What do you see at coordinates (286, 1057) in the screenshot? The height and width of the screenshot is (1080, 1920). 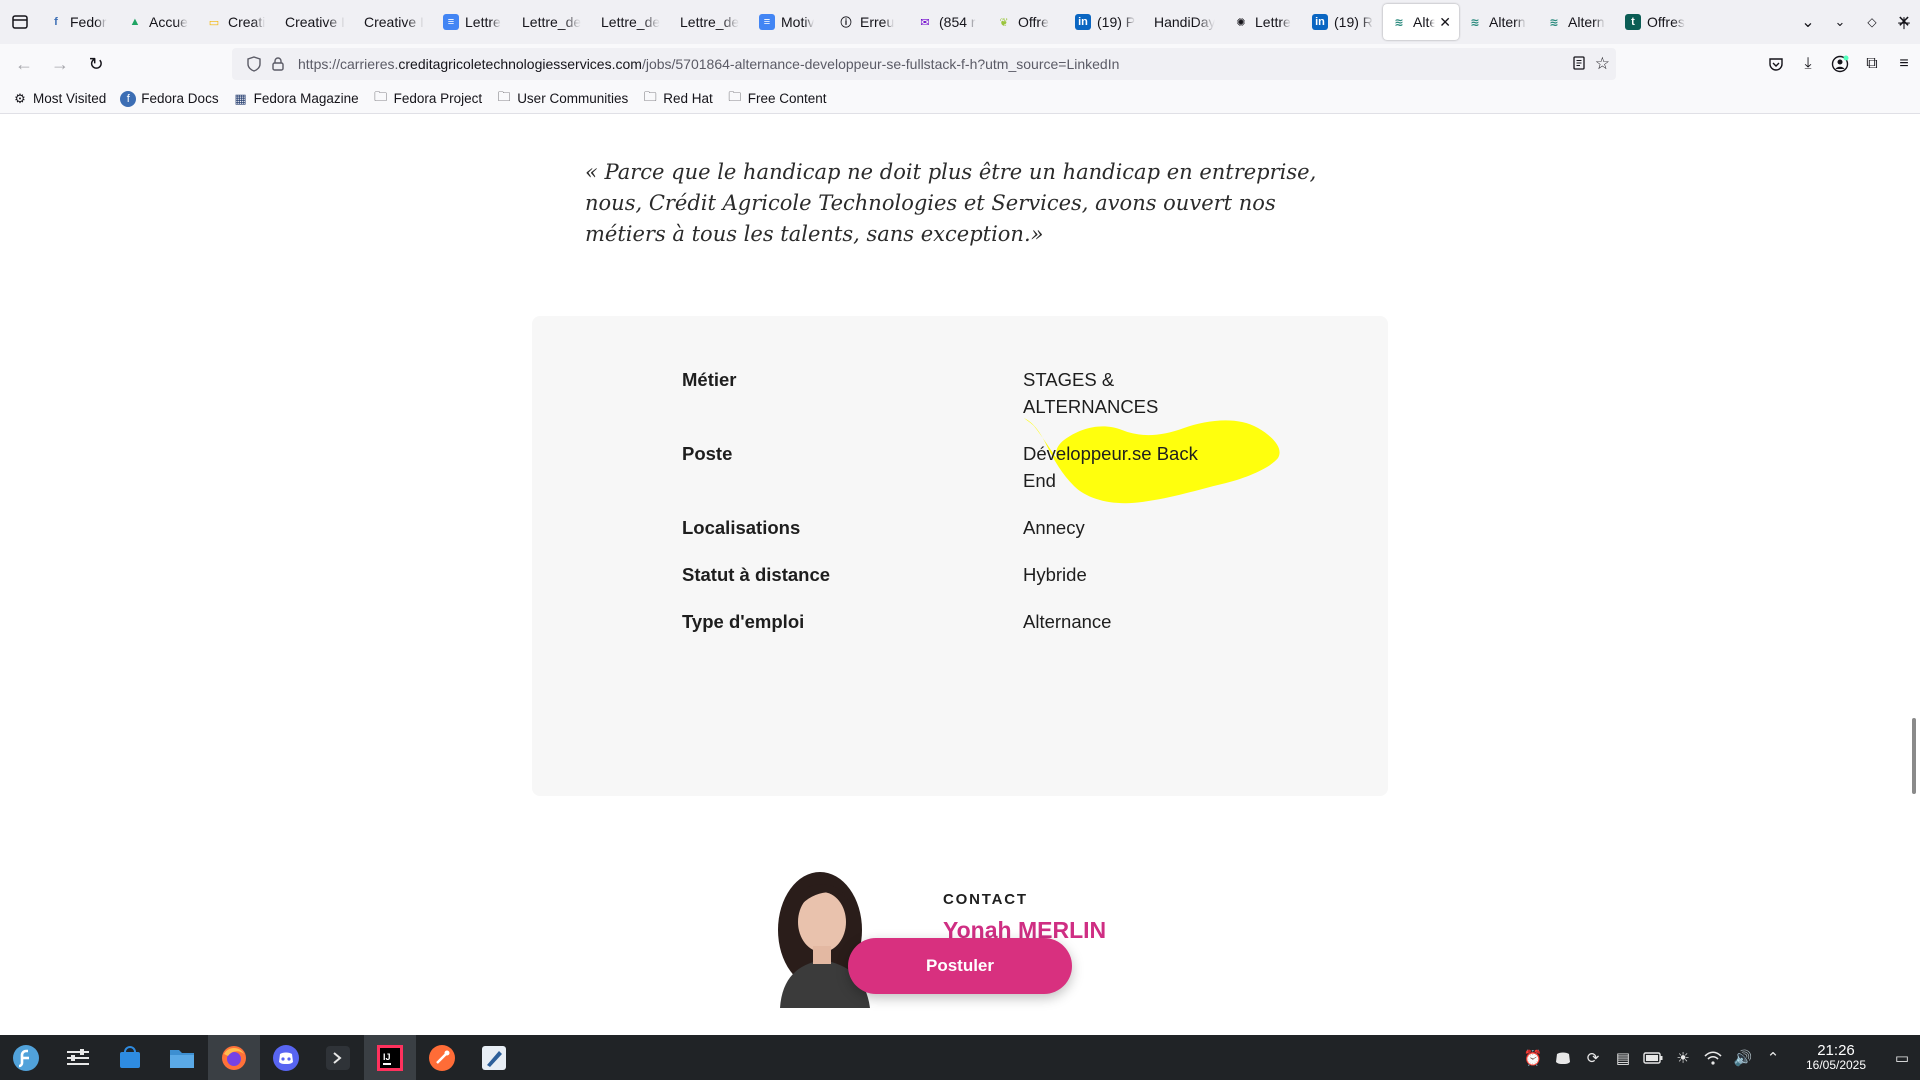 I see `taskbar-discord` at bounding box center [286, 1057].